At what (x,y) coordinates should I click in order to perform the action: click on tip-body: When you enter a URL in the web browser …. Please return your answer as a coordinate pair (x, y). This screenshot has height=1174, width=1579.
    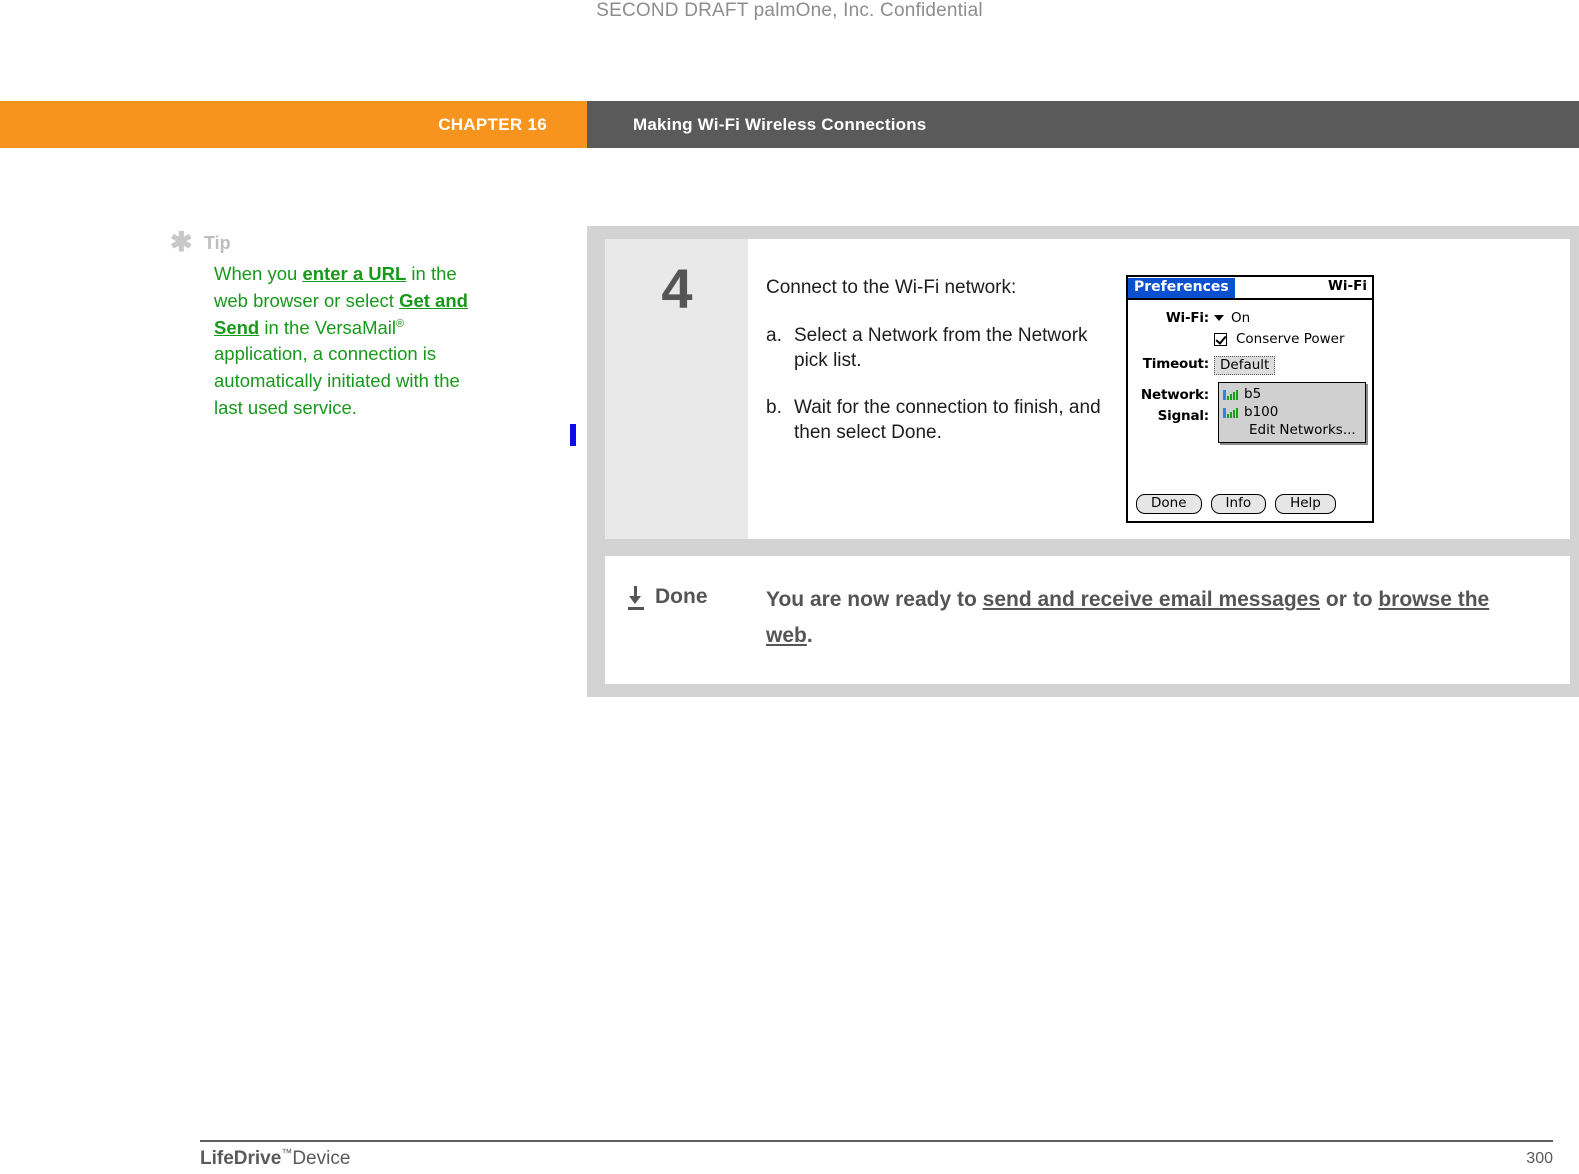
    Looking at the image, I should click on (345, 341).